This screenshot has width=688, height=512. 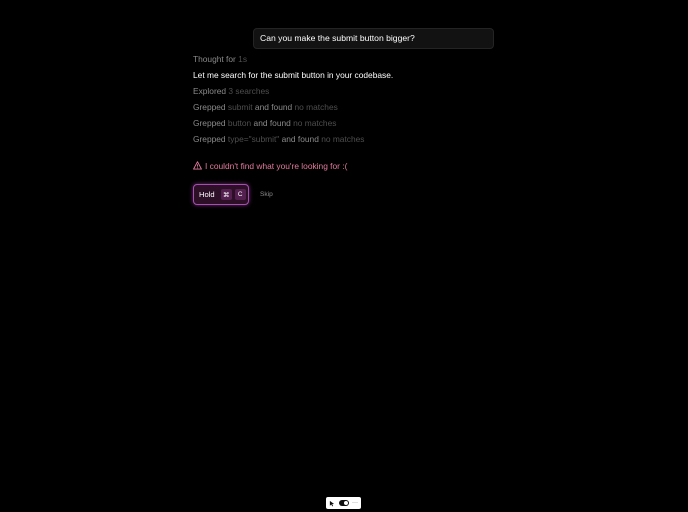 What do you see at coordinates (355, 503) in the screenshot?
I see `more-options-icon: ···` at bounding box center [355, 503].